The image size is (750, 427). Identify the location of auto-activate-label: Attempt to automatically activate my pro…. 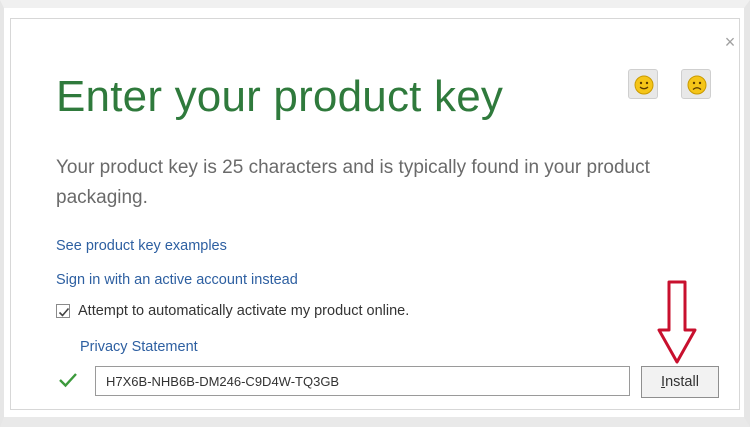
(244, 311).